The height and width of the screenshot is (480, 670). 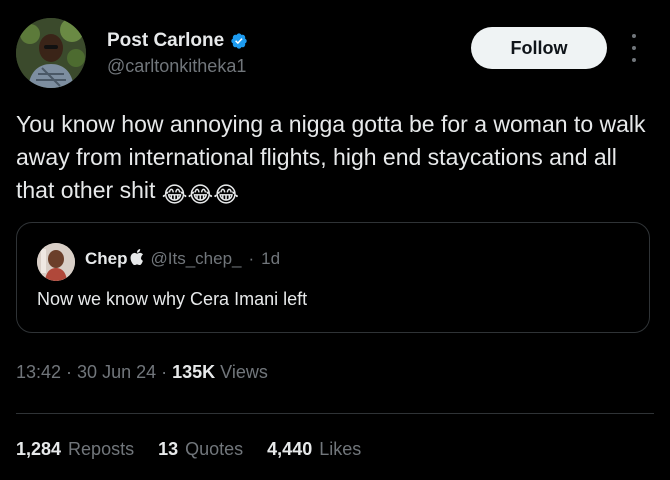 I want to click on quotes-stat: 13 Quotes, so click(x=200, y=449).